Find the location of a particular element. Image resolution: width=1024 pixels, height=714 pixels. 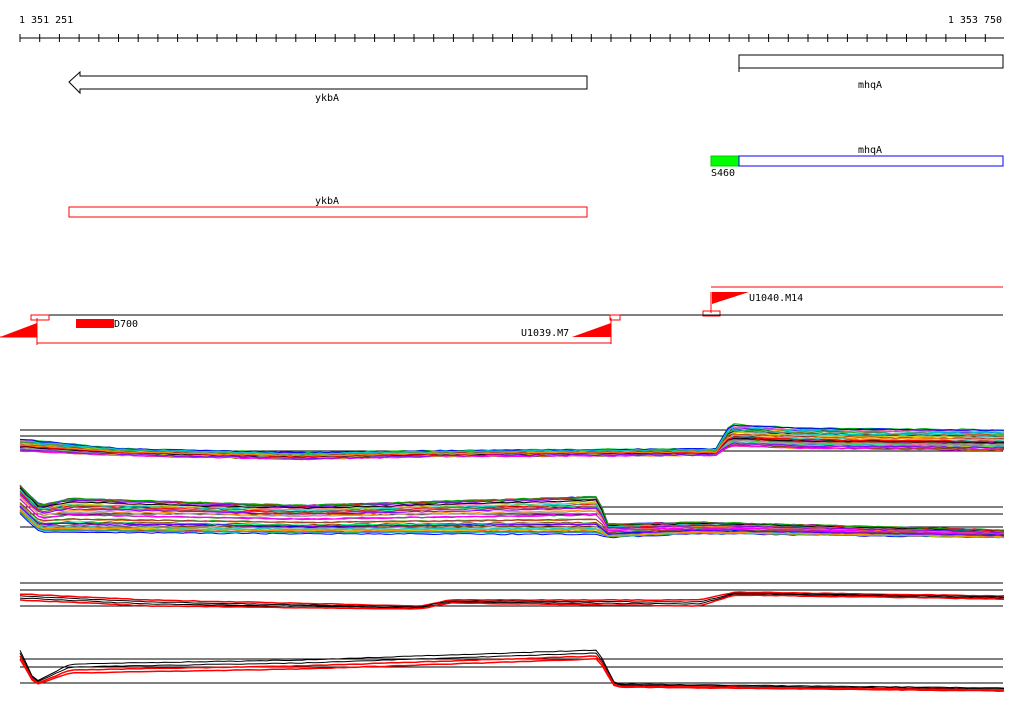

gene-ykbA-label: ykbA is located at coordinates (327, 98).